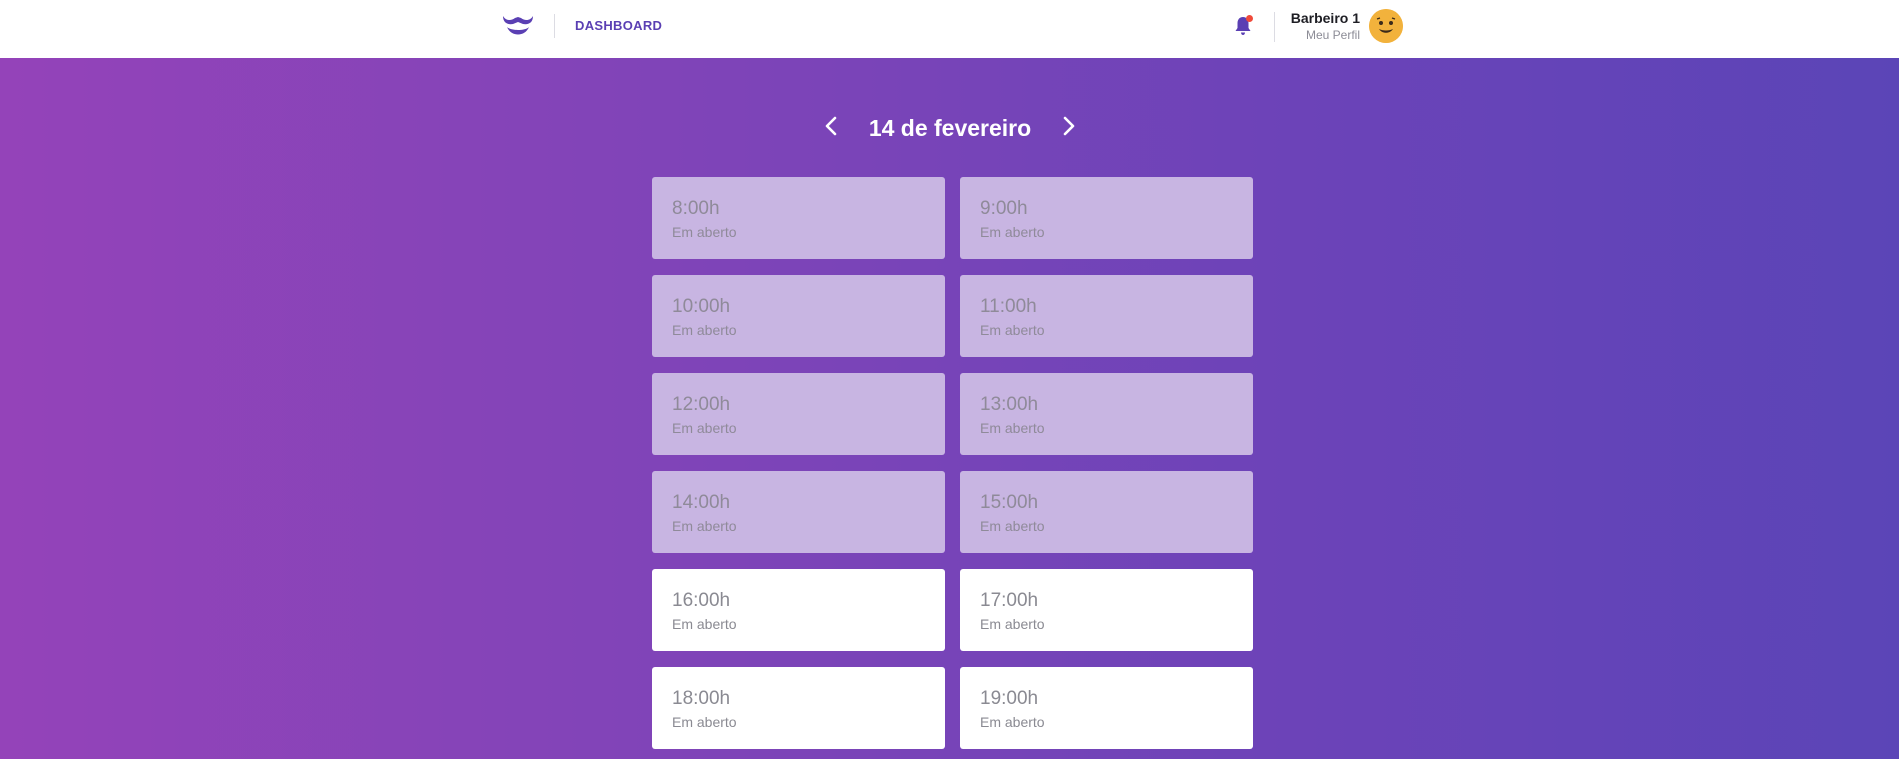  What do you see at coordinates (798, 316) in the screenshot?
I see `time-slot: 10:00h Em aberto` at bounding box center [798, 316].